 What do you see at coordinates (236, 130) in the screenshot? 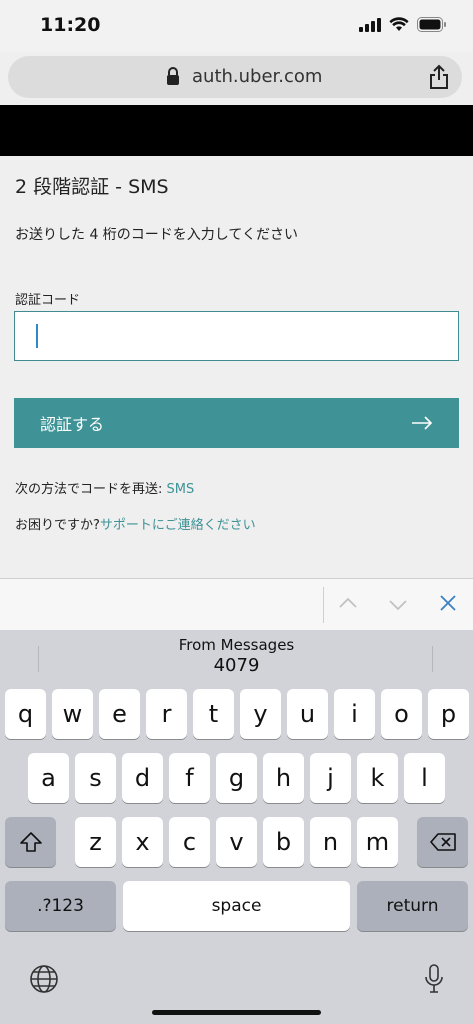
I see `header-banner` at bounding box center [236, 130].